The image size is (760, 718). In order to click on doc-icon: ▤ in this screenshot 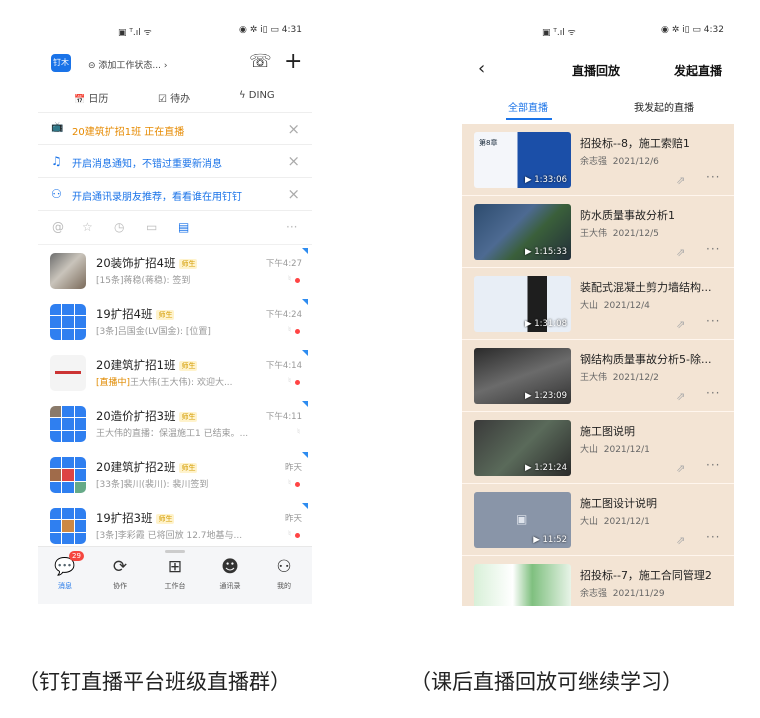, I will do `click(183, 227)`.